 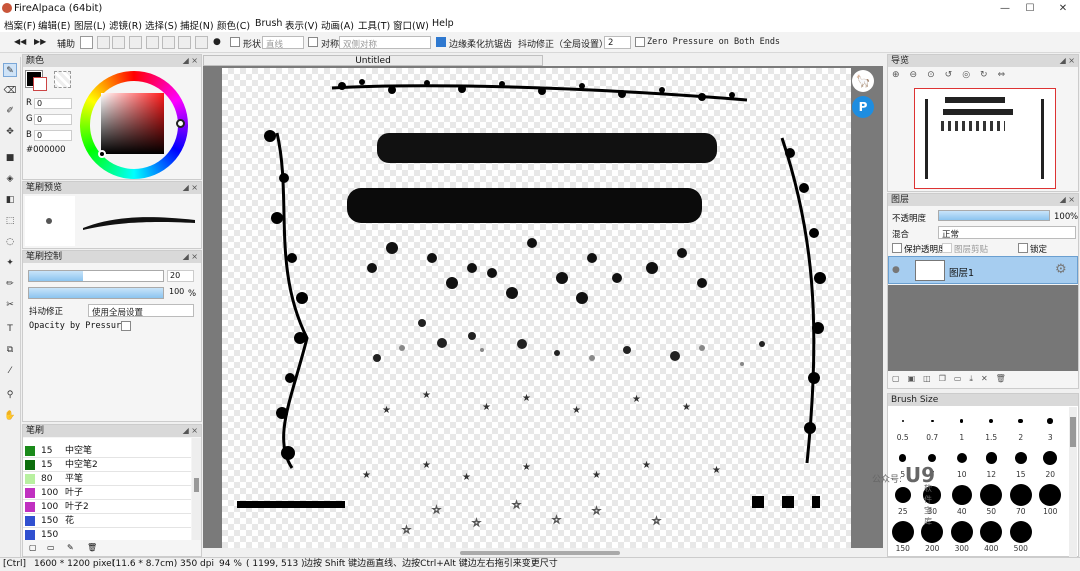 I want to click on symmetry-dropdown: 双侧对称, so click(x=385, y=43).